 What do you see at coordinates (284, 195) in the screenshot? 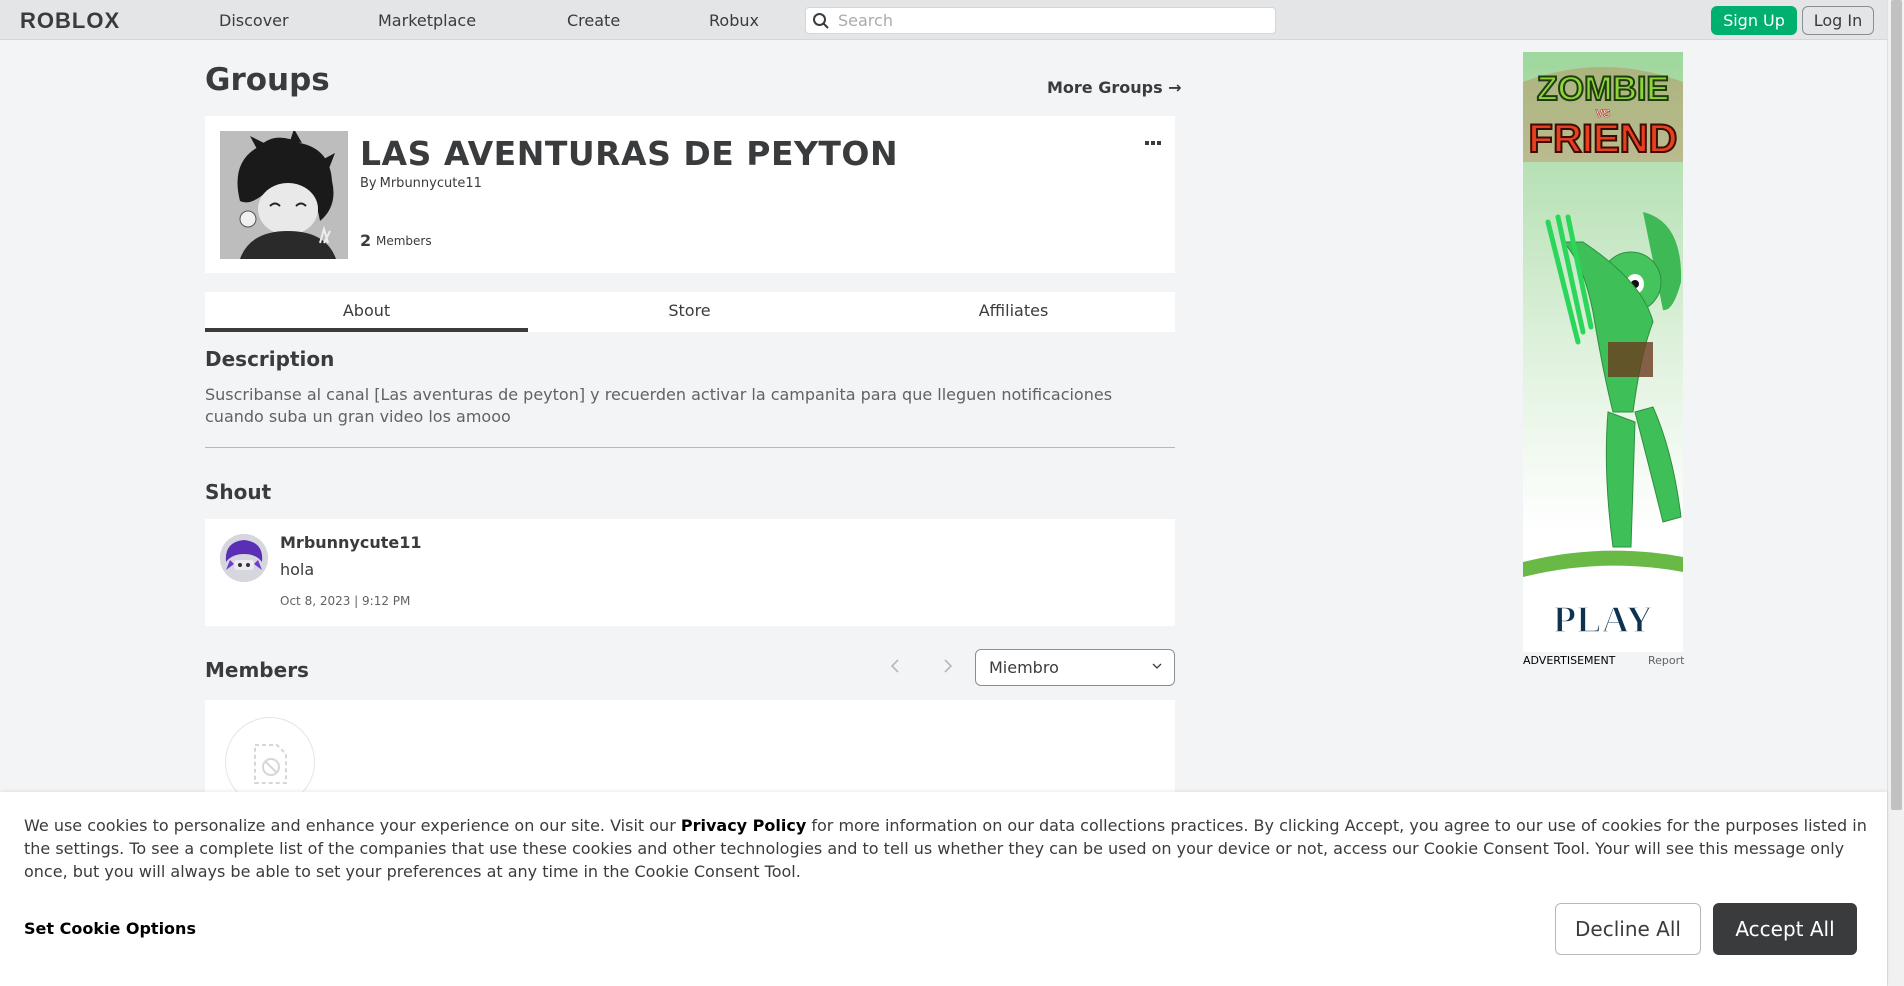
I see `group-emblem-image` at bounding box center [284, 195].